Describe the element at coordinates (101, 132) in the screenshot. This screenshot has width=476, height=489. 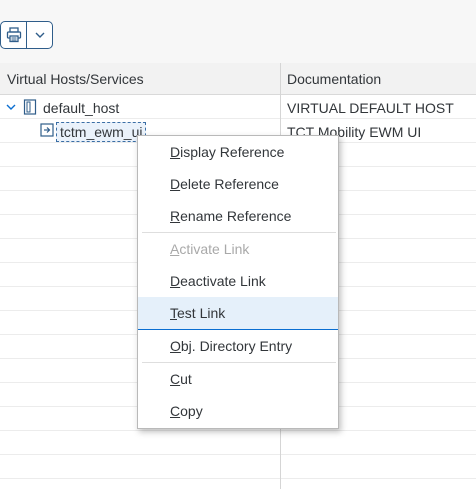
I see `tree-node-tctm-ewm-ui: tctm_ewm_ui` at that location.